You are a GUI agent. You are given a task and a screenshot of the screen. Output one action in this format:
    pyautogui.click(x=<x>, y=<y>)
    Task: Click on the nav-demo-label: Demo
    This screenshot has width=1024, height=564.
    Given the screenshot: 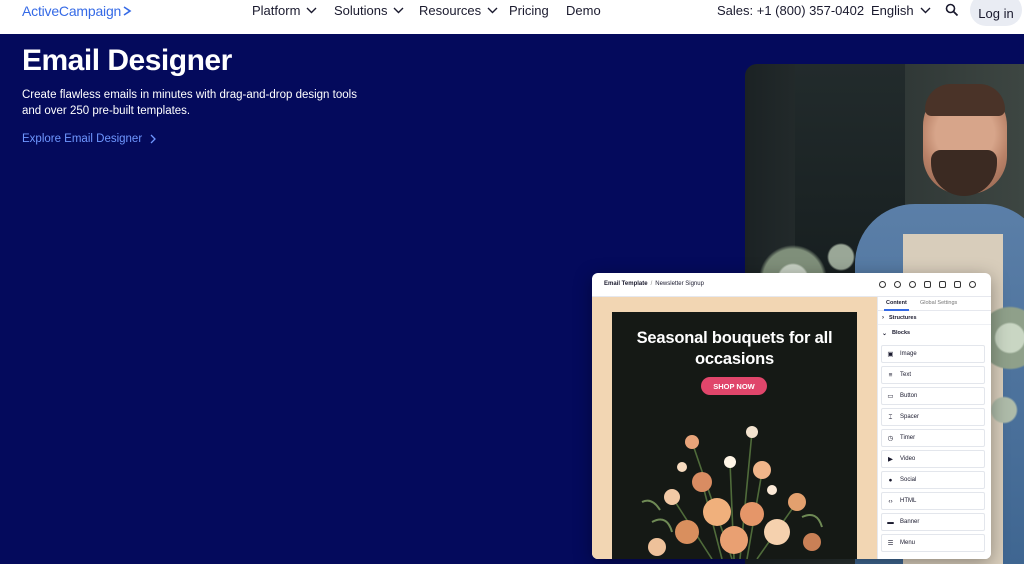 What is the action you would take?
    pyautogui.click(x=583, y=10)
    